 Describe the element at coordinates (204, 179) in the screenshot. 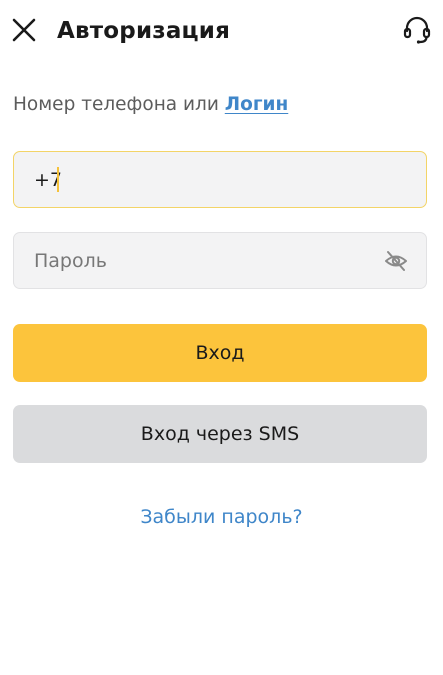

I see `phone-input` at that location.